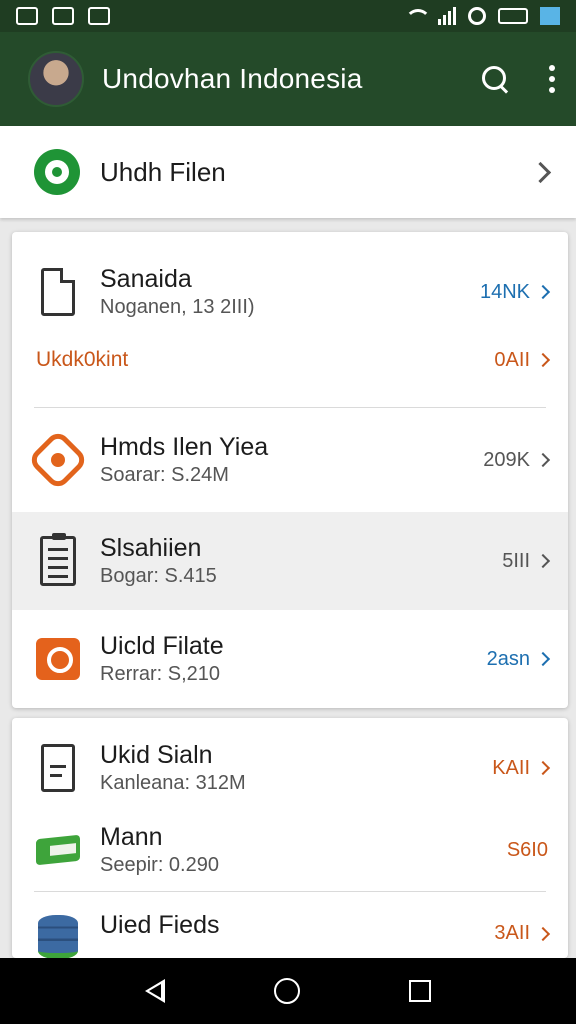 The height and width of the screenshot is (1024, 576). What do you see at coordinates (184, 447) in the screenshot?
I see `item-title: Hmds Ilen Yiea` at bounding box center [184, 447].